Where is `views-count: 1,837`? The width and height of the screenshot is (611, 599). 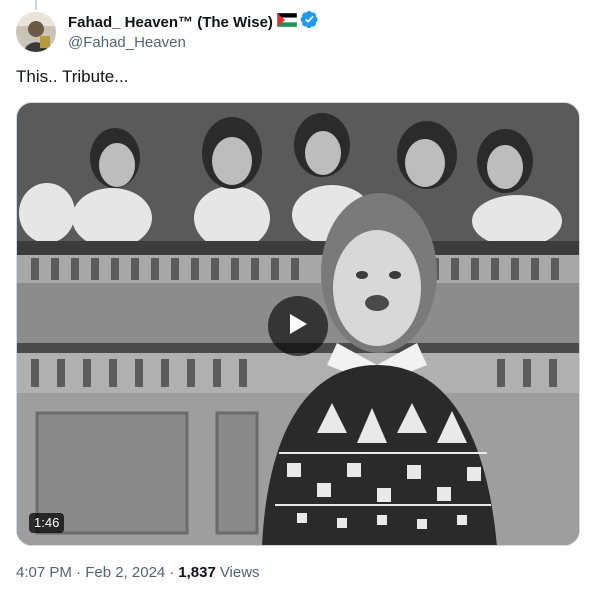 views-count: 1,837 is located at coordinates (197, 572).